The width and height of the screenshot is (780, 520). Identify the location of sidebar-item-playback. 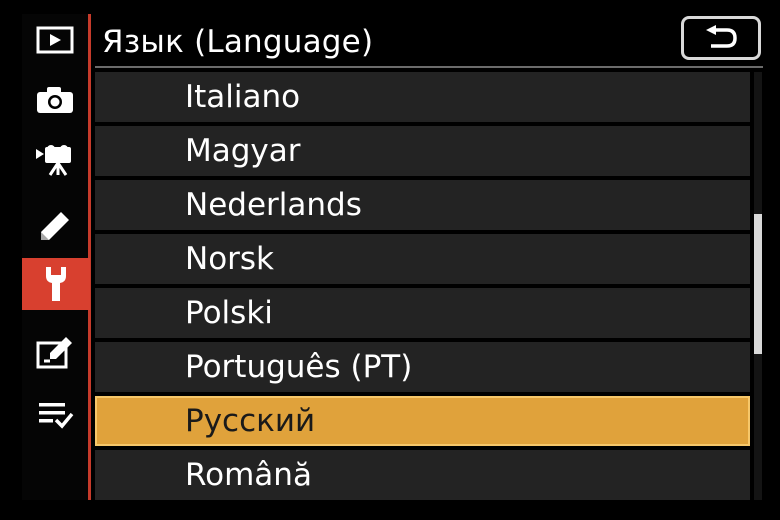
(55, 40).